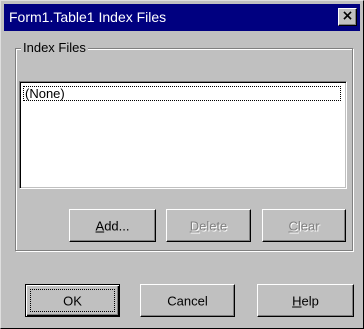 Image resolution: width=364 pixels, height=329 pixels. I want to click on help-button-label: Help, so click(305, 300).